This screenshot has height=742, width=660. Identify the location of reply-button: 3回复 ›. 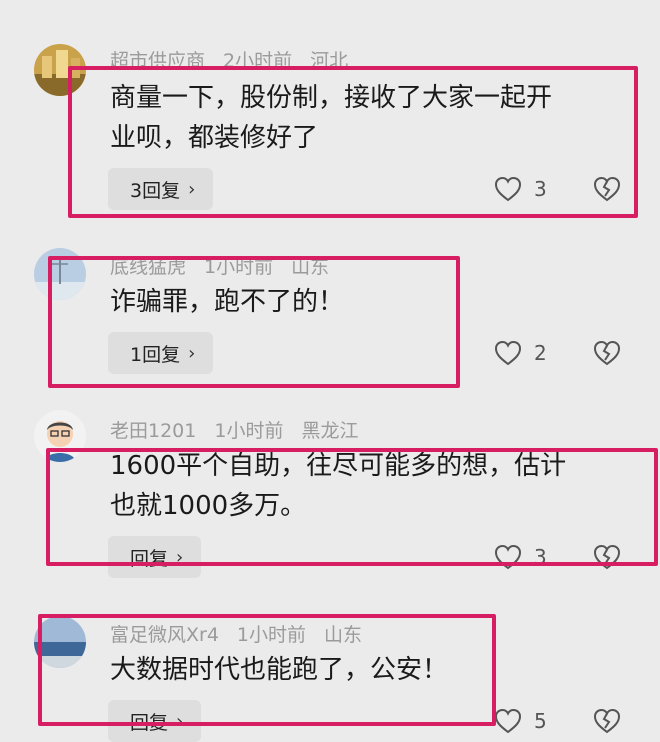
(161, 189).